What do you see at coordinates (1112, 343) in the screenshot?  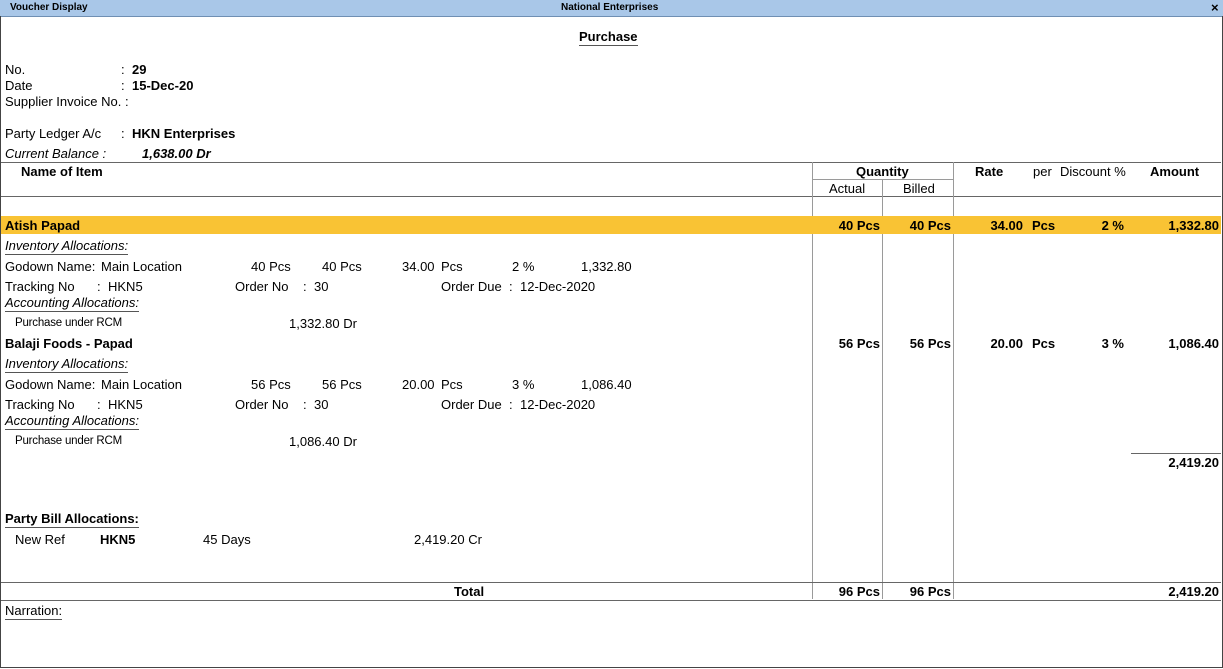 I see `item-discount: 3 %` at bounding box center [1112, 343].